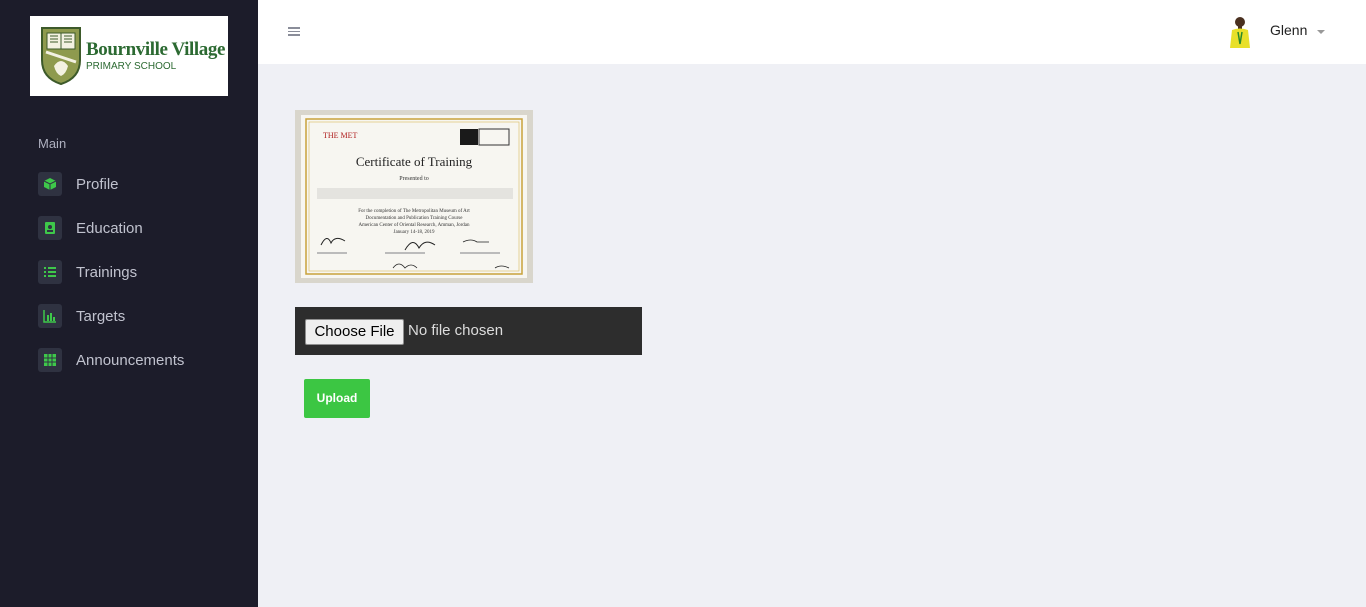 Image resolution: width=1366 pixels, height=607 pixels. Describe the element at coordinates (354, 332) in the screenshot. I see `choose-file-button: Choose File` at that location.